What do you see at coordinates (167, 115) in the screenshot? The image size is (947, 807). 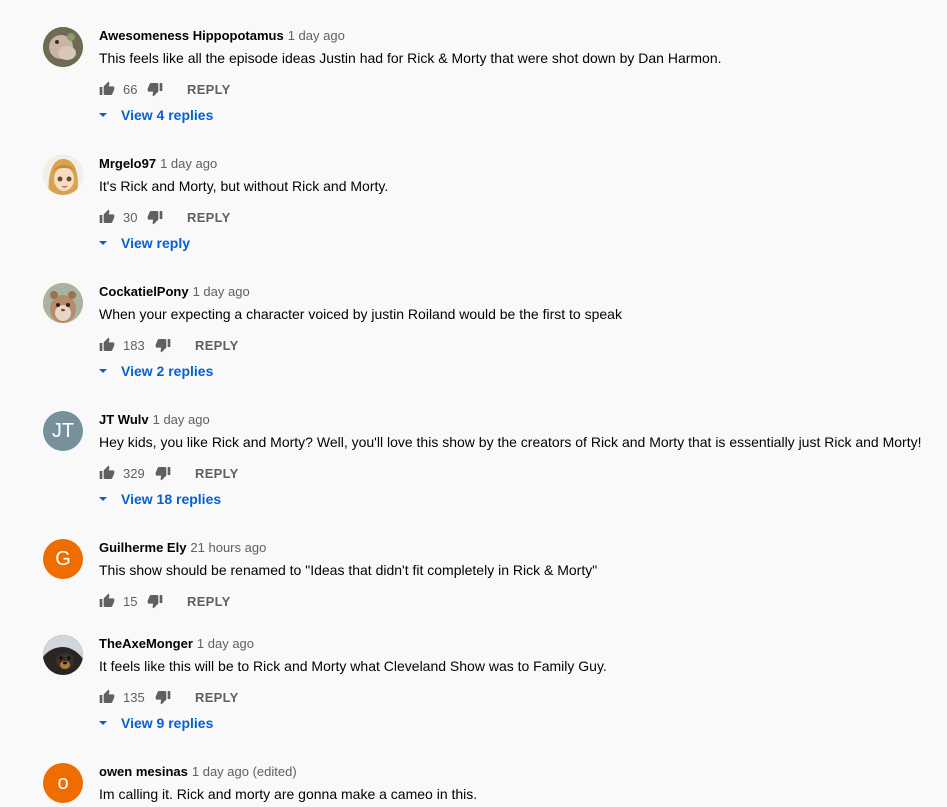 I see `view-replies-label: View 4 replies` at bounding box center [167, 115].